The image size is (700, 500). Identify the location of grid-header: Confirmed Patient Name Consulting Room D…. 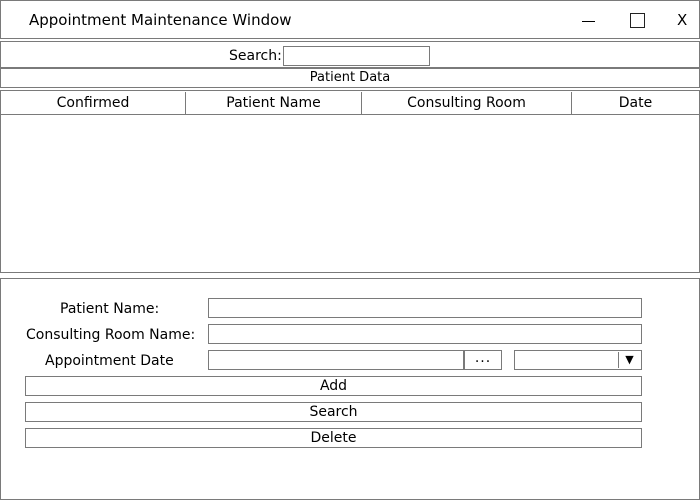
(350, 103).